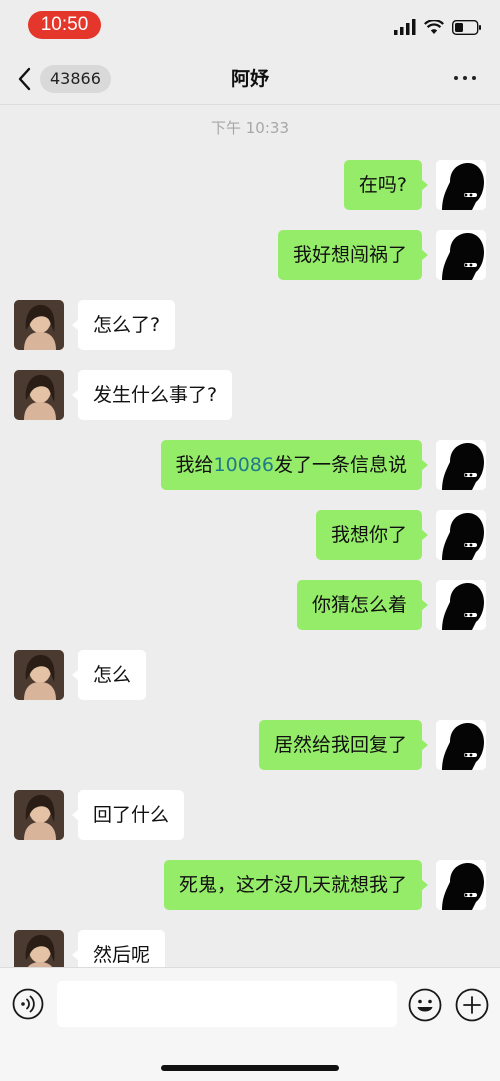  Describe the element at coordinates (250, 676) in the screenshot. I see `message-row-incoming: 怎么` at that location.